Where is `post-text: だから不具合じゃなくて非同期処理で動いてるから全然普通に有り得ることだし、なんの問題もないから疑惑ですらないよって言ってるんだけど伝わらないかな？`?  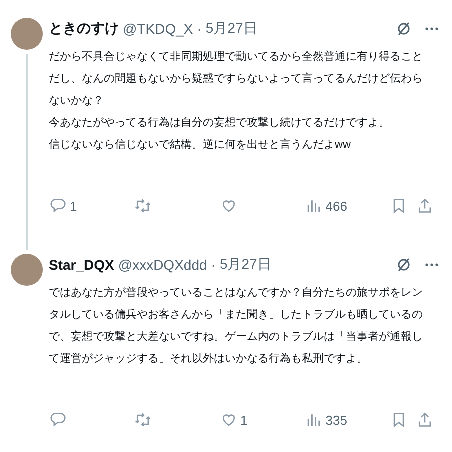 post-text: だから不具合じゃなくて非同期処理で動いてるから全然普通に有り得ることだし、なんの問題もないから疑惑ですらないよって言ってるんだけど伝わらないかな？ is located at coordinates (236, 79).